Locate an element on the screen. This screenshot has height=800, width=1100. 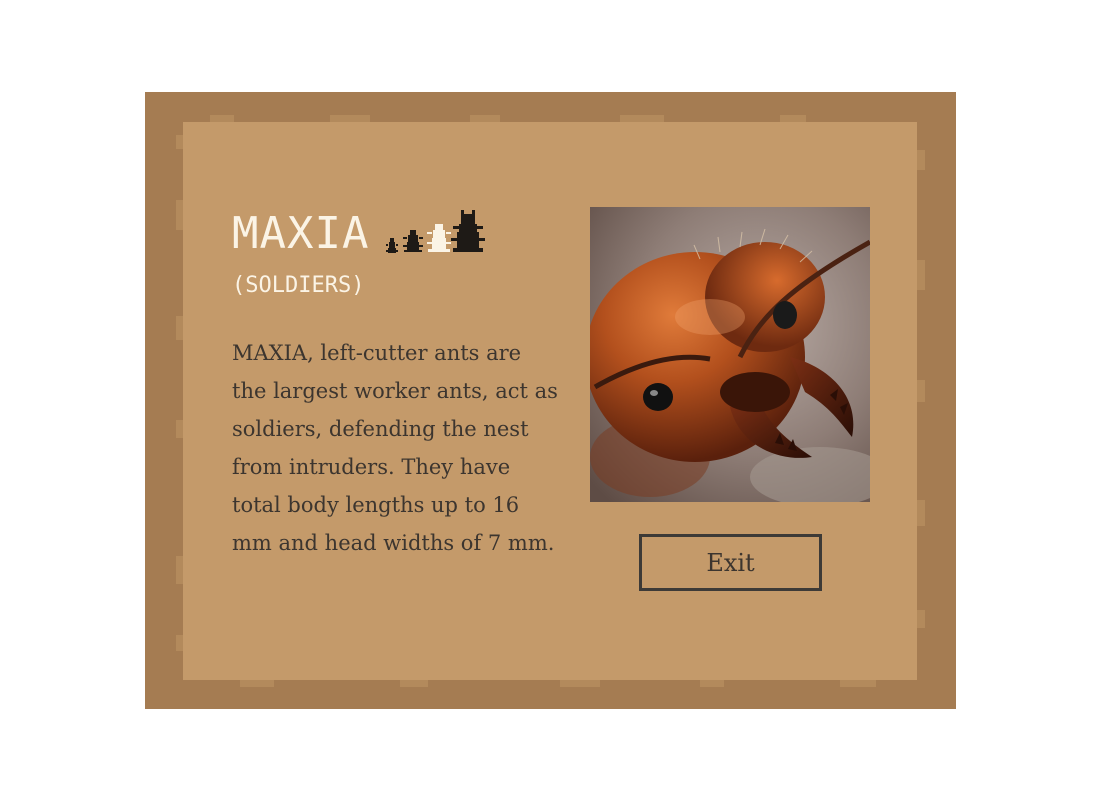
caste-subtitle: (SOLDIERS) is located at coordinates (298, 285).